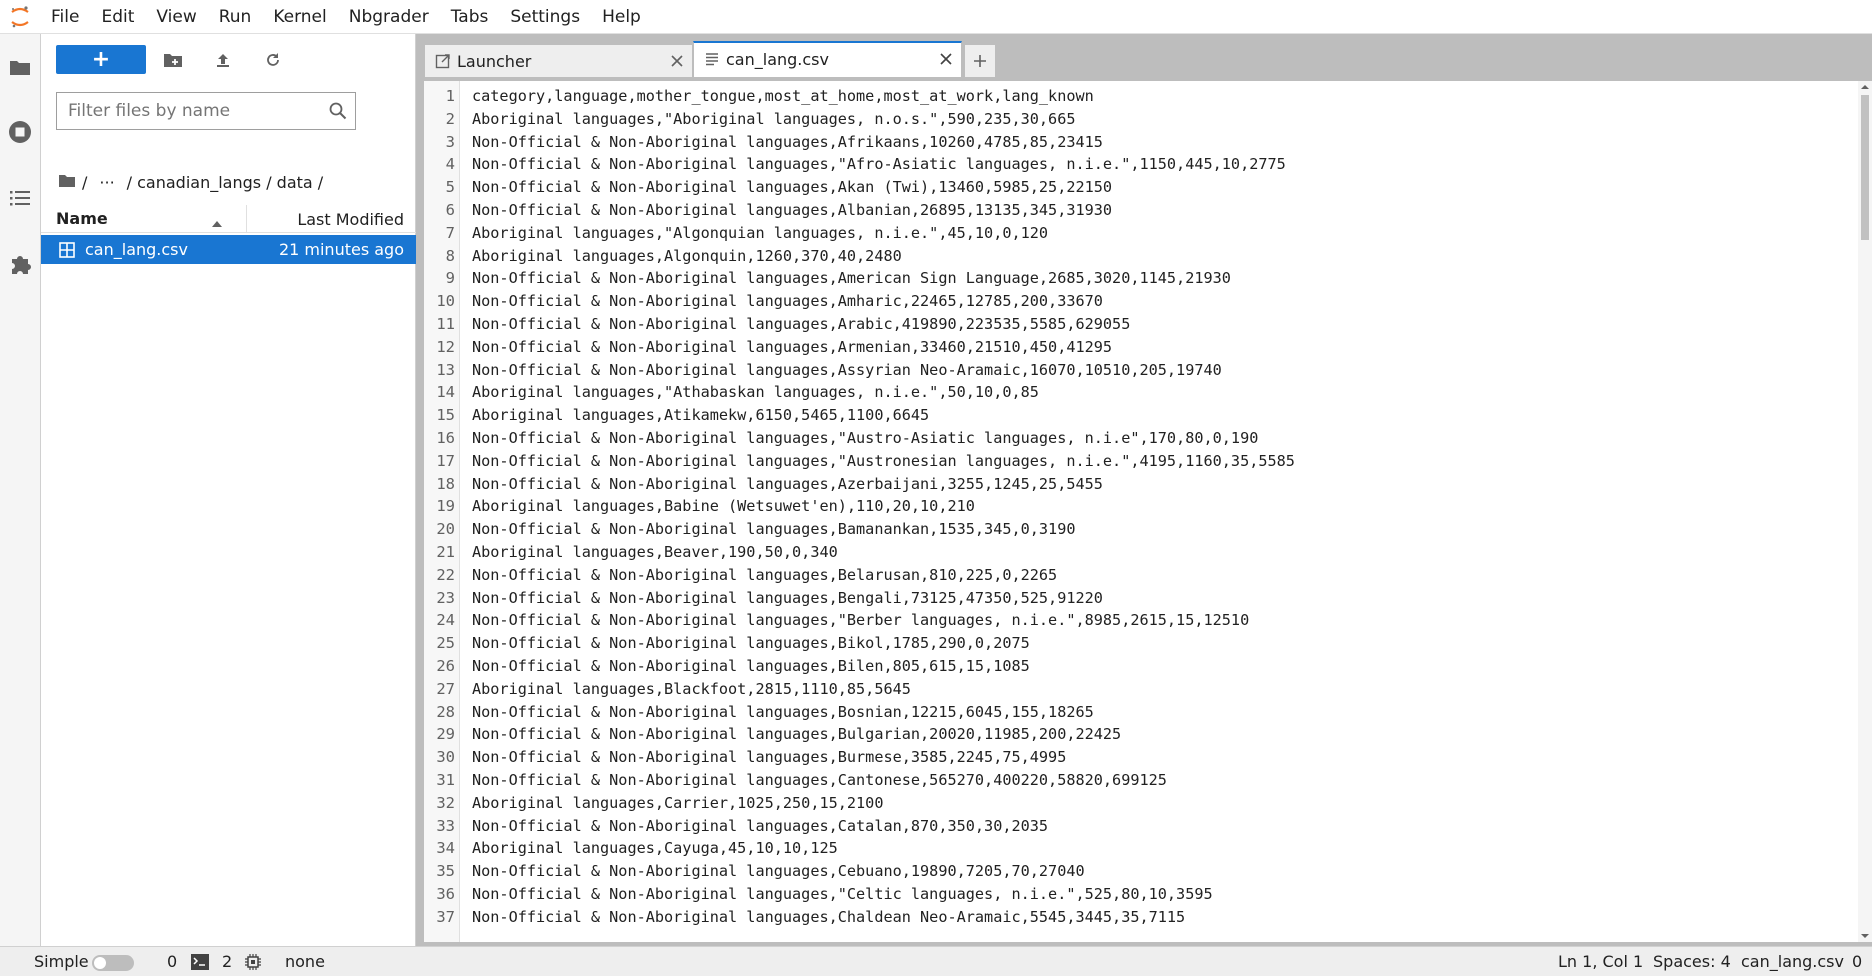  What do you see at coordinates (225, 182) in the screenshot?
I see `breadcrumb-path: / canadian_langs / data /` at bounding box center [225, 182].